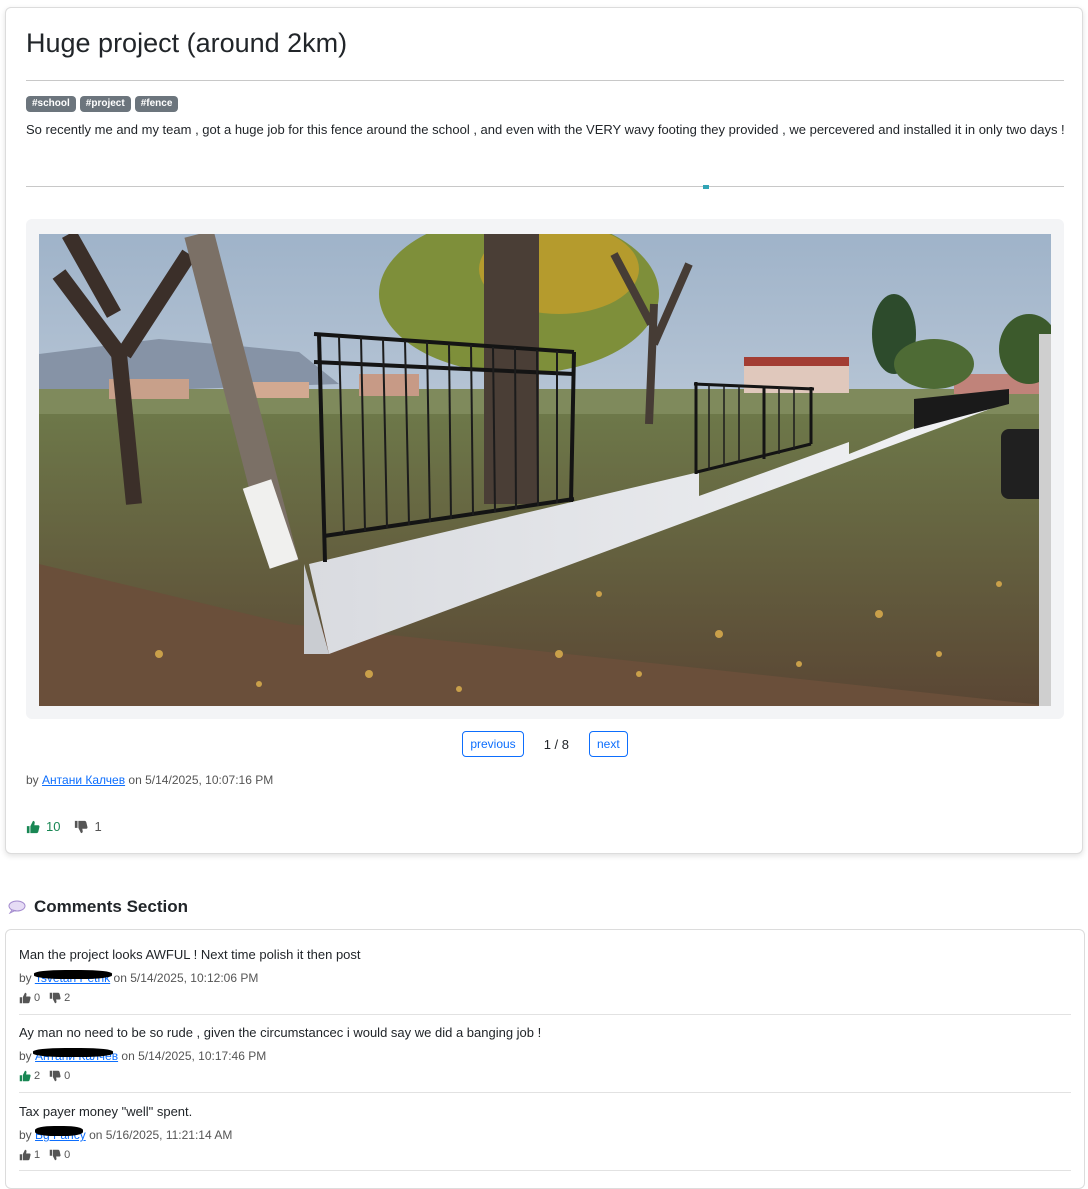 The height and width of the screenshot is (1189, 1088). Describe the element at coordinates (169, 1135) in the screenshot. I see `comment-date: 5/16/2025, 11:21:14 AM` at that location.